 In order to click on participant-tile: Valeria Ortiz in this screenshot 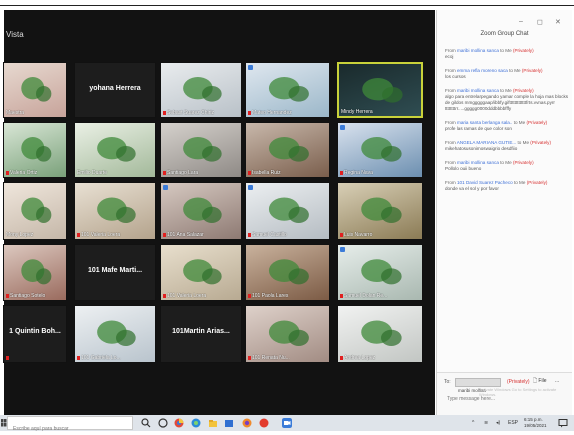, I will do `click(35, 150)`.